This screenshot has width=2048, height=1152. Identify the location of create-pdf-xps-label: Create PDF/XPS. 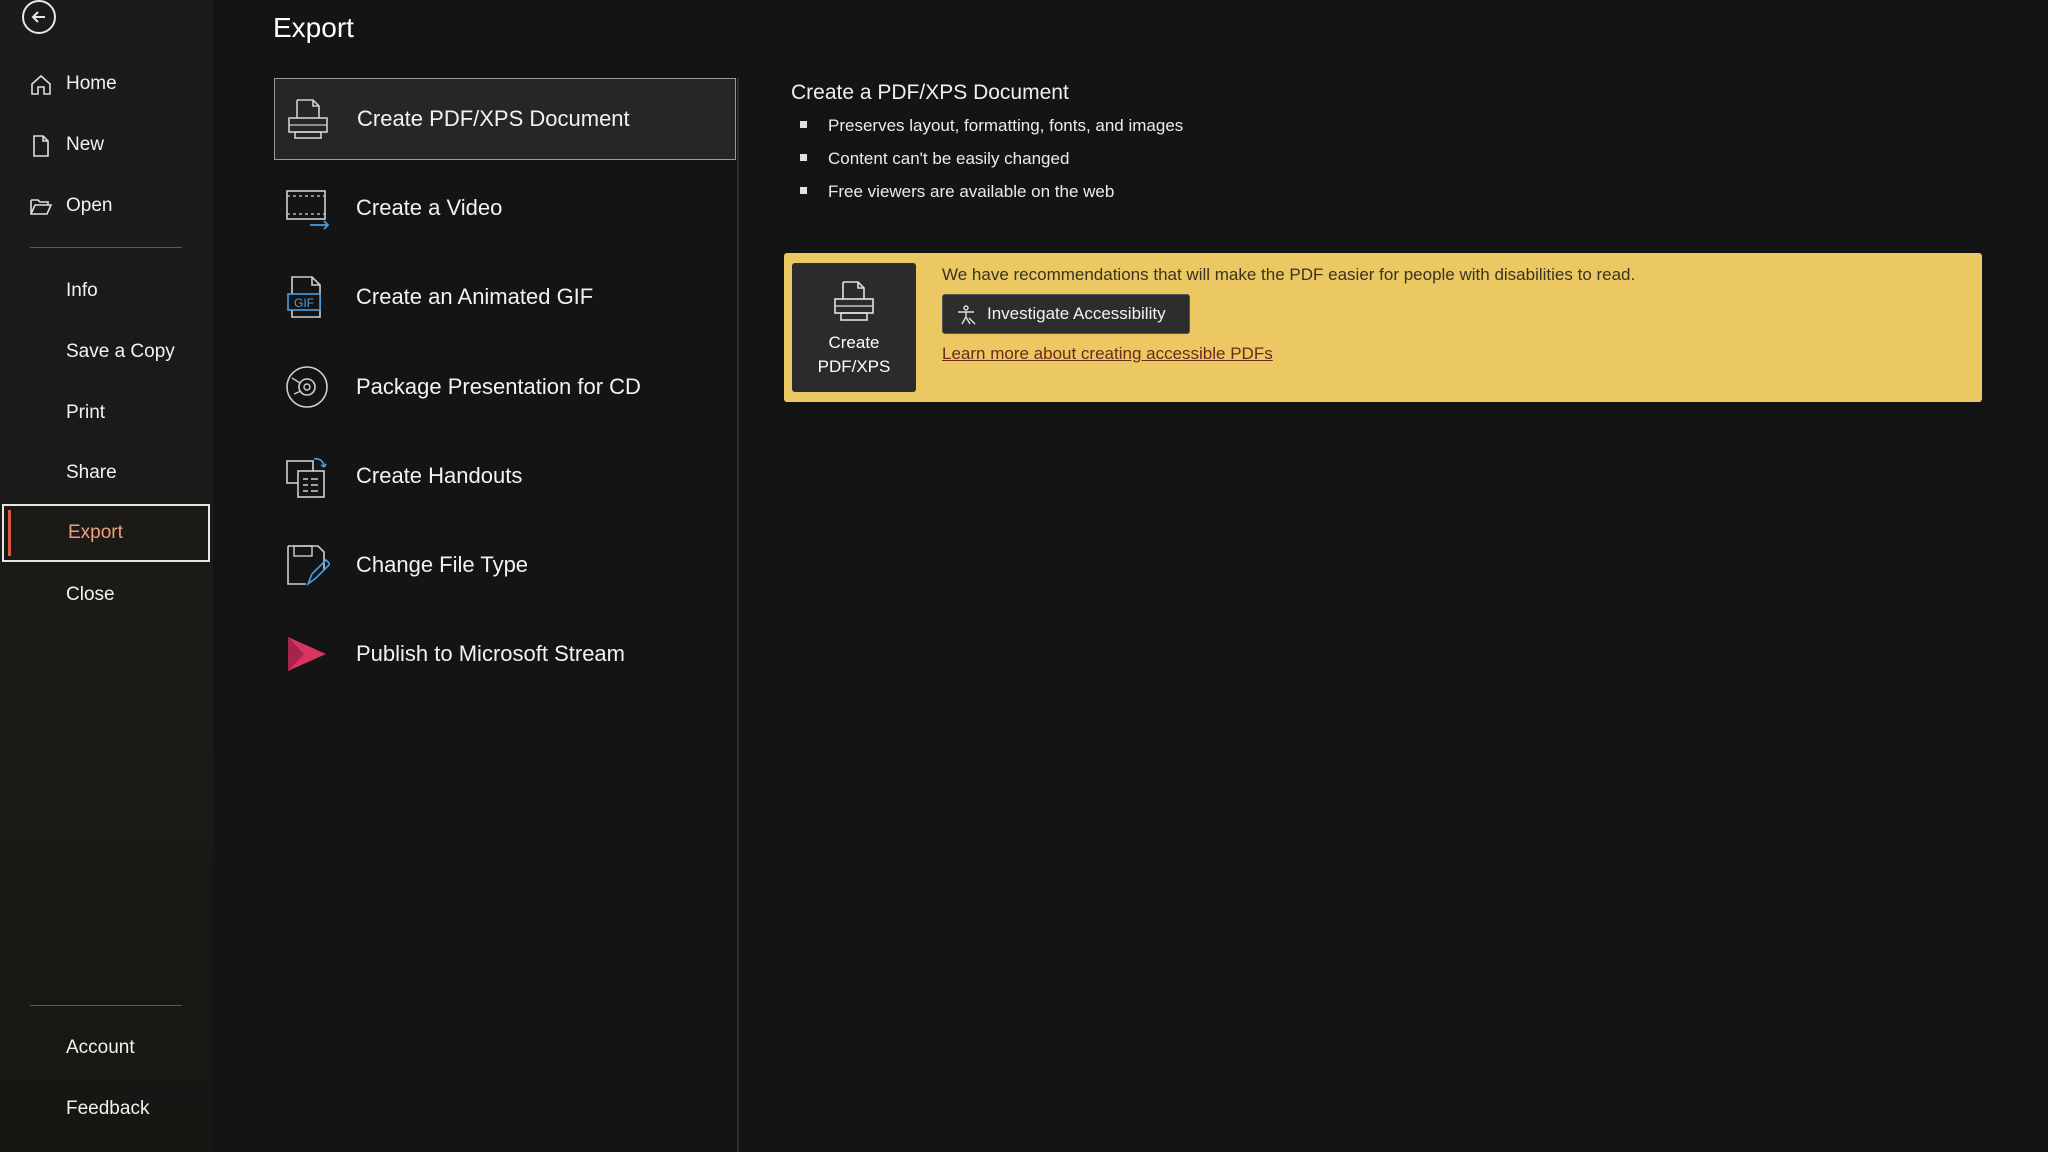
(854, 354).